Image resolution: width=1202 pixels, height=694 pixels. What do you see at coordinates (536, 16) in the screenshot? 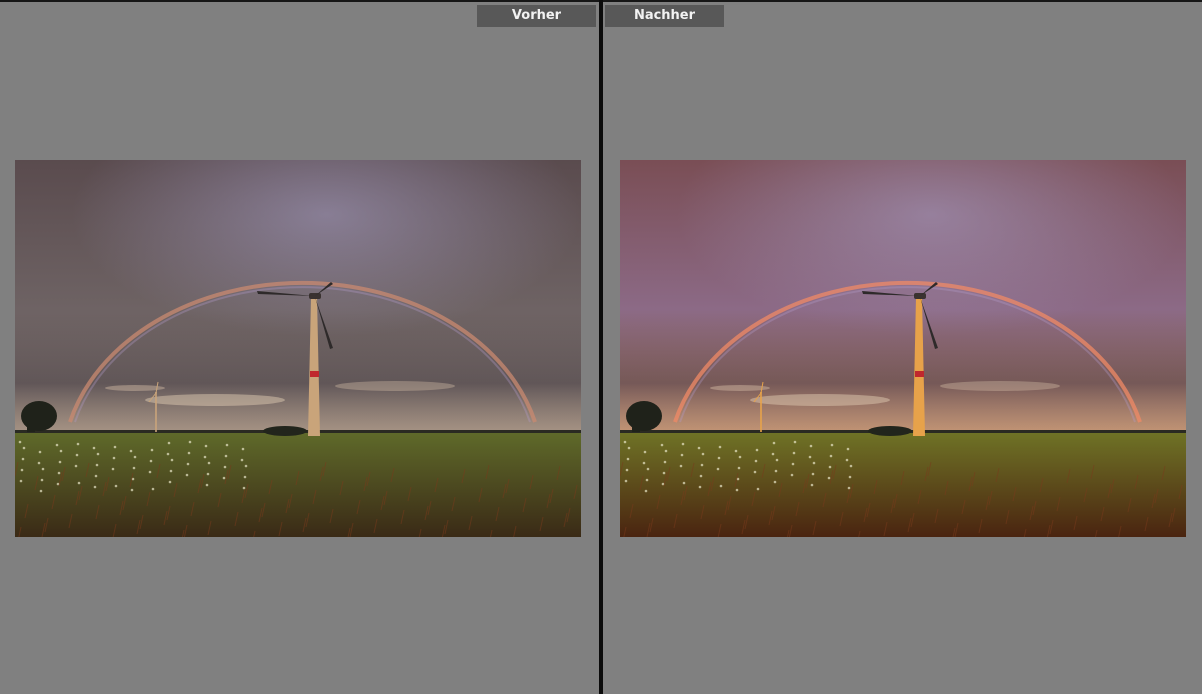
I see `before-label: Vorher` at bounding box center [536, 16].